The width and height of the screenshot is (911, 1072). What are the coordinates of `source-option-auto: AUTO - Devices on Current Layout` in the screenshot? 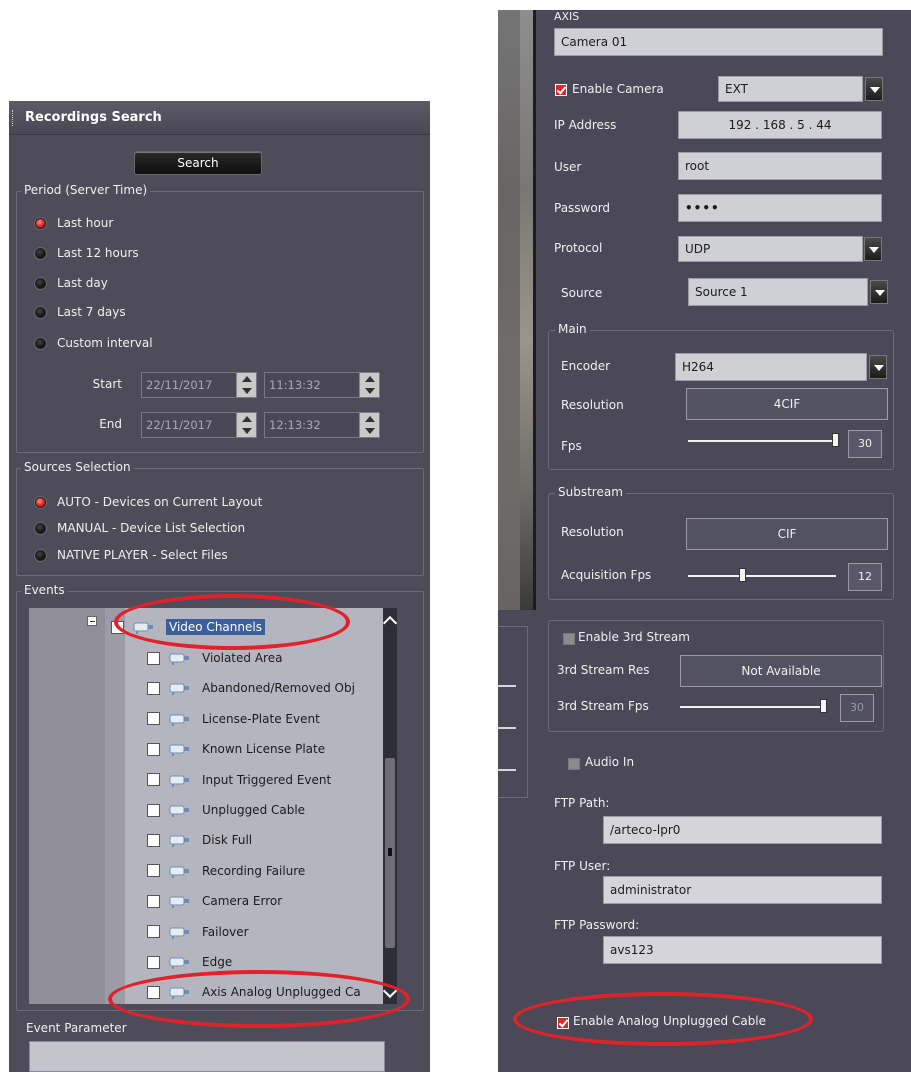 It's located at (148, 502).